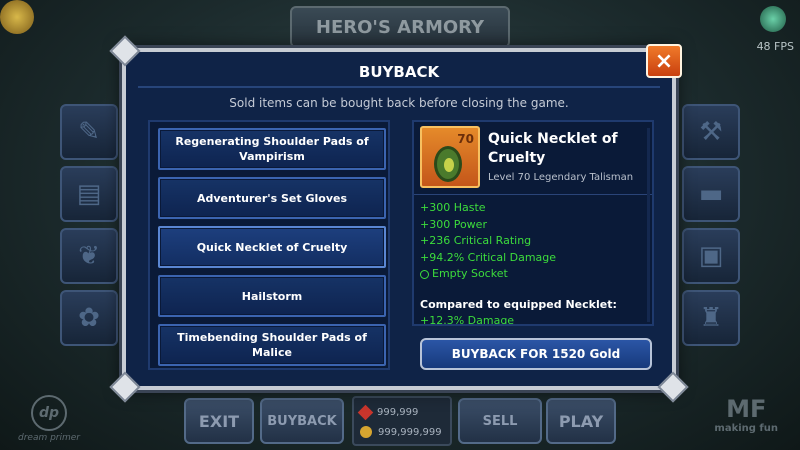 Image resolution: width=800 pixels, height=450 pixels. What do you see at coordinates (272, 345) in the screenshot?
I see `list-item: Timebending Shoulder Pads of Malice` at bounding box center [272, 345].